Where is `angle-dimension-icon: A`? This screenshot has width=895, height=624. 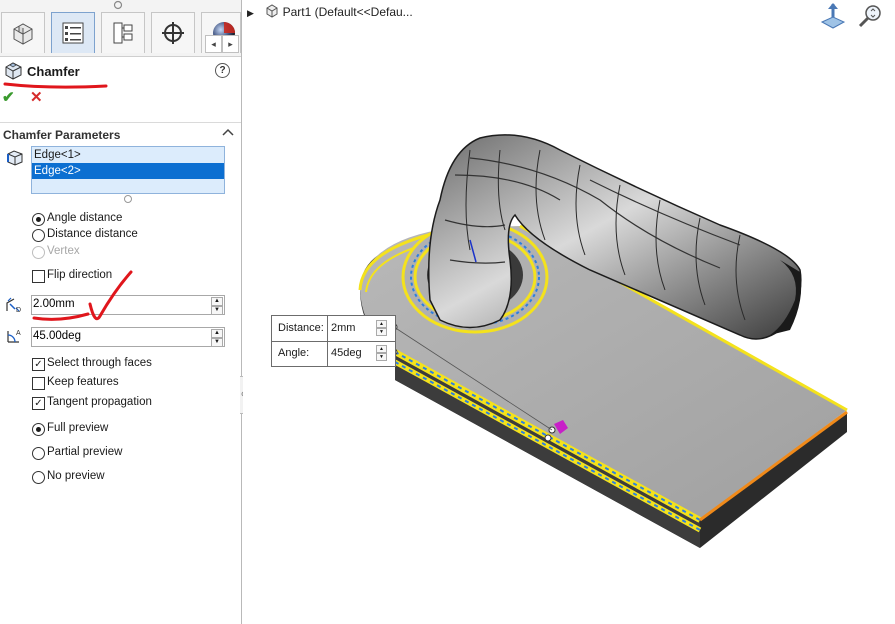
angle-dimension-icon: A is located at coordinates (14, 336).